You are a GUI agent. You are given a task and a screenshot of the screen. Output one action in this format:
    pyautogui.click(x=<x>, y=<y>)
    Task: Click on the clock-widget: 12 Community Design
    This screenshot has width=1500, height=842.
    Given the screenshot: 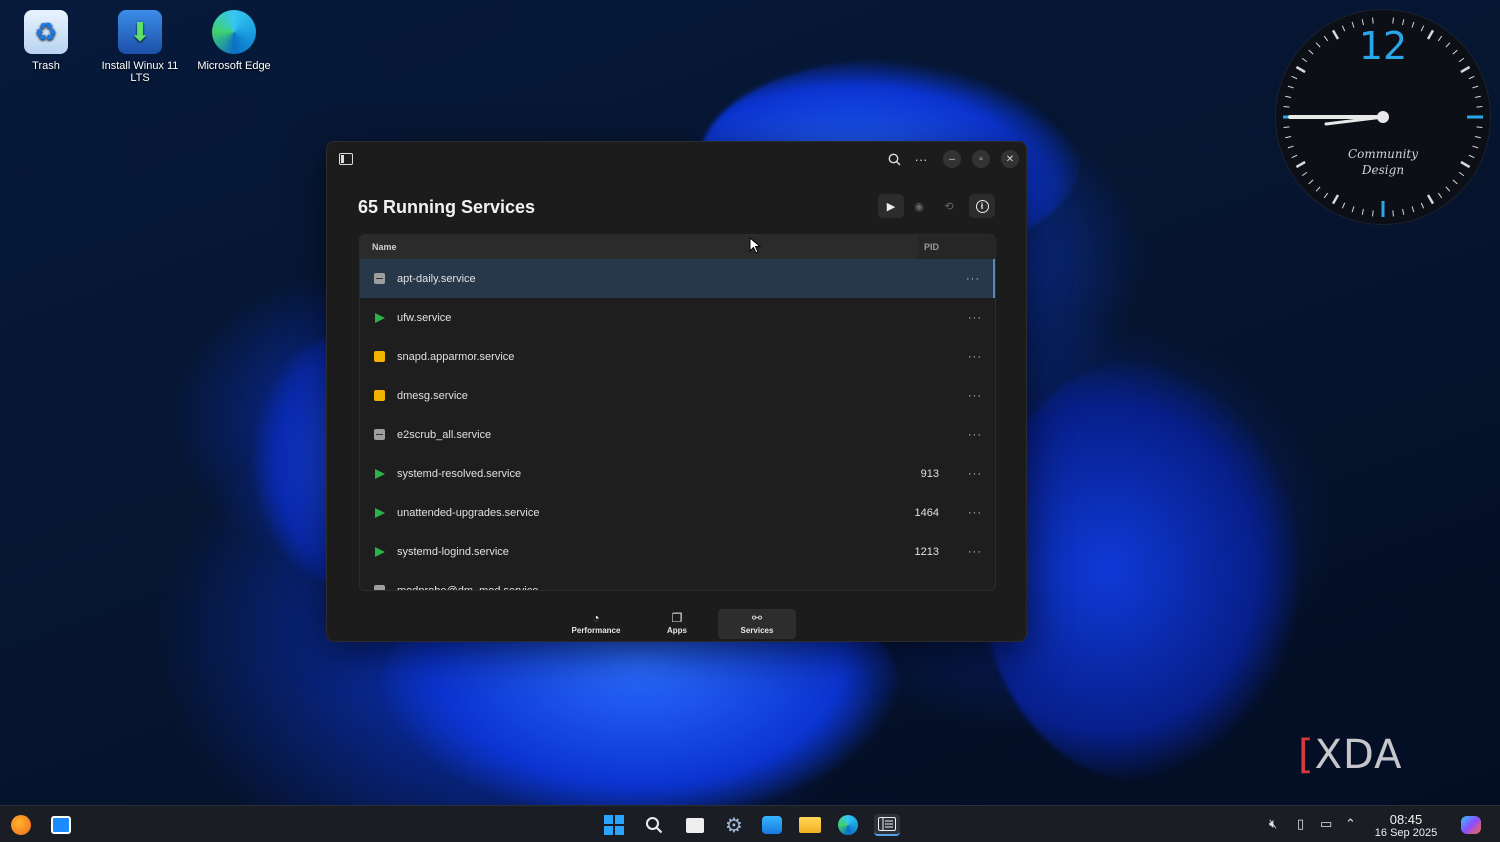 What is the action you would take?
    pyautogui.click(x=1383, y=117)
    